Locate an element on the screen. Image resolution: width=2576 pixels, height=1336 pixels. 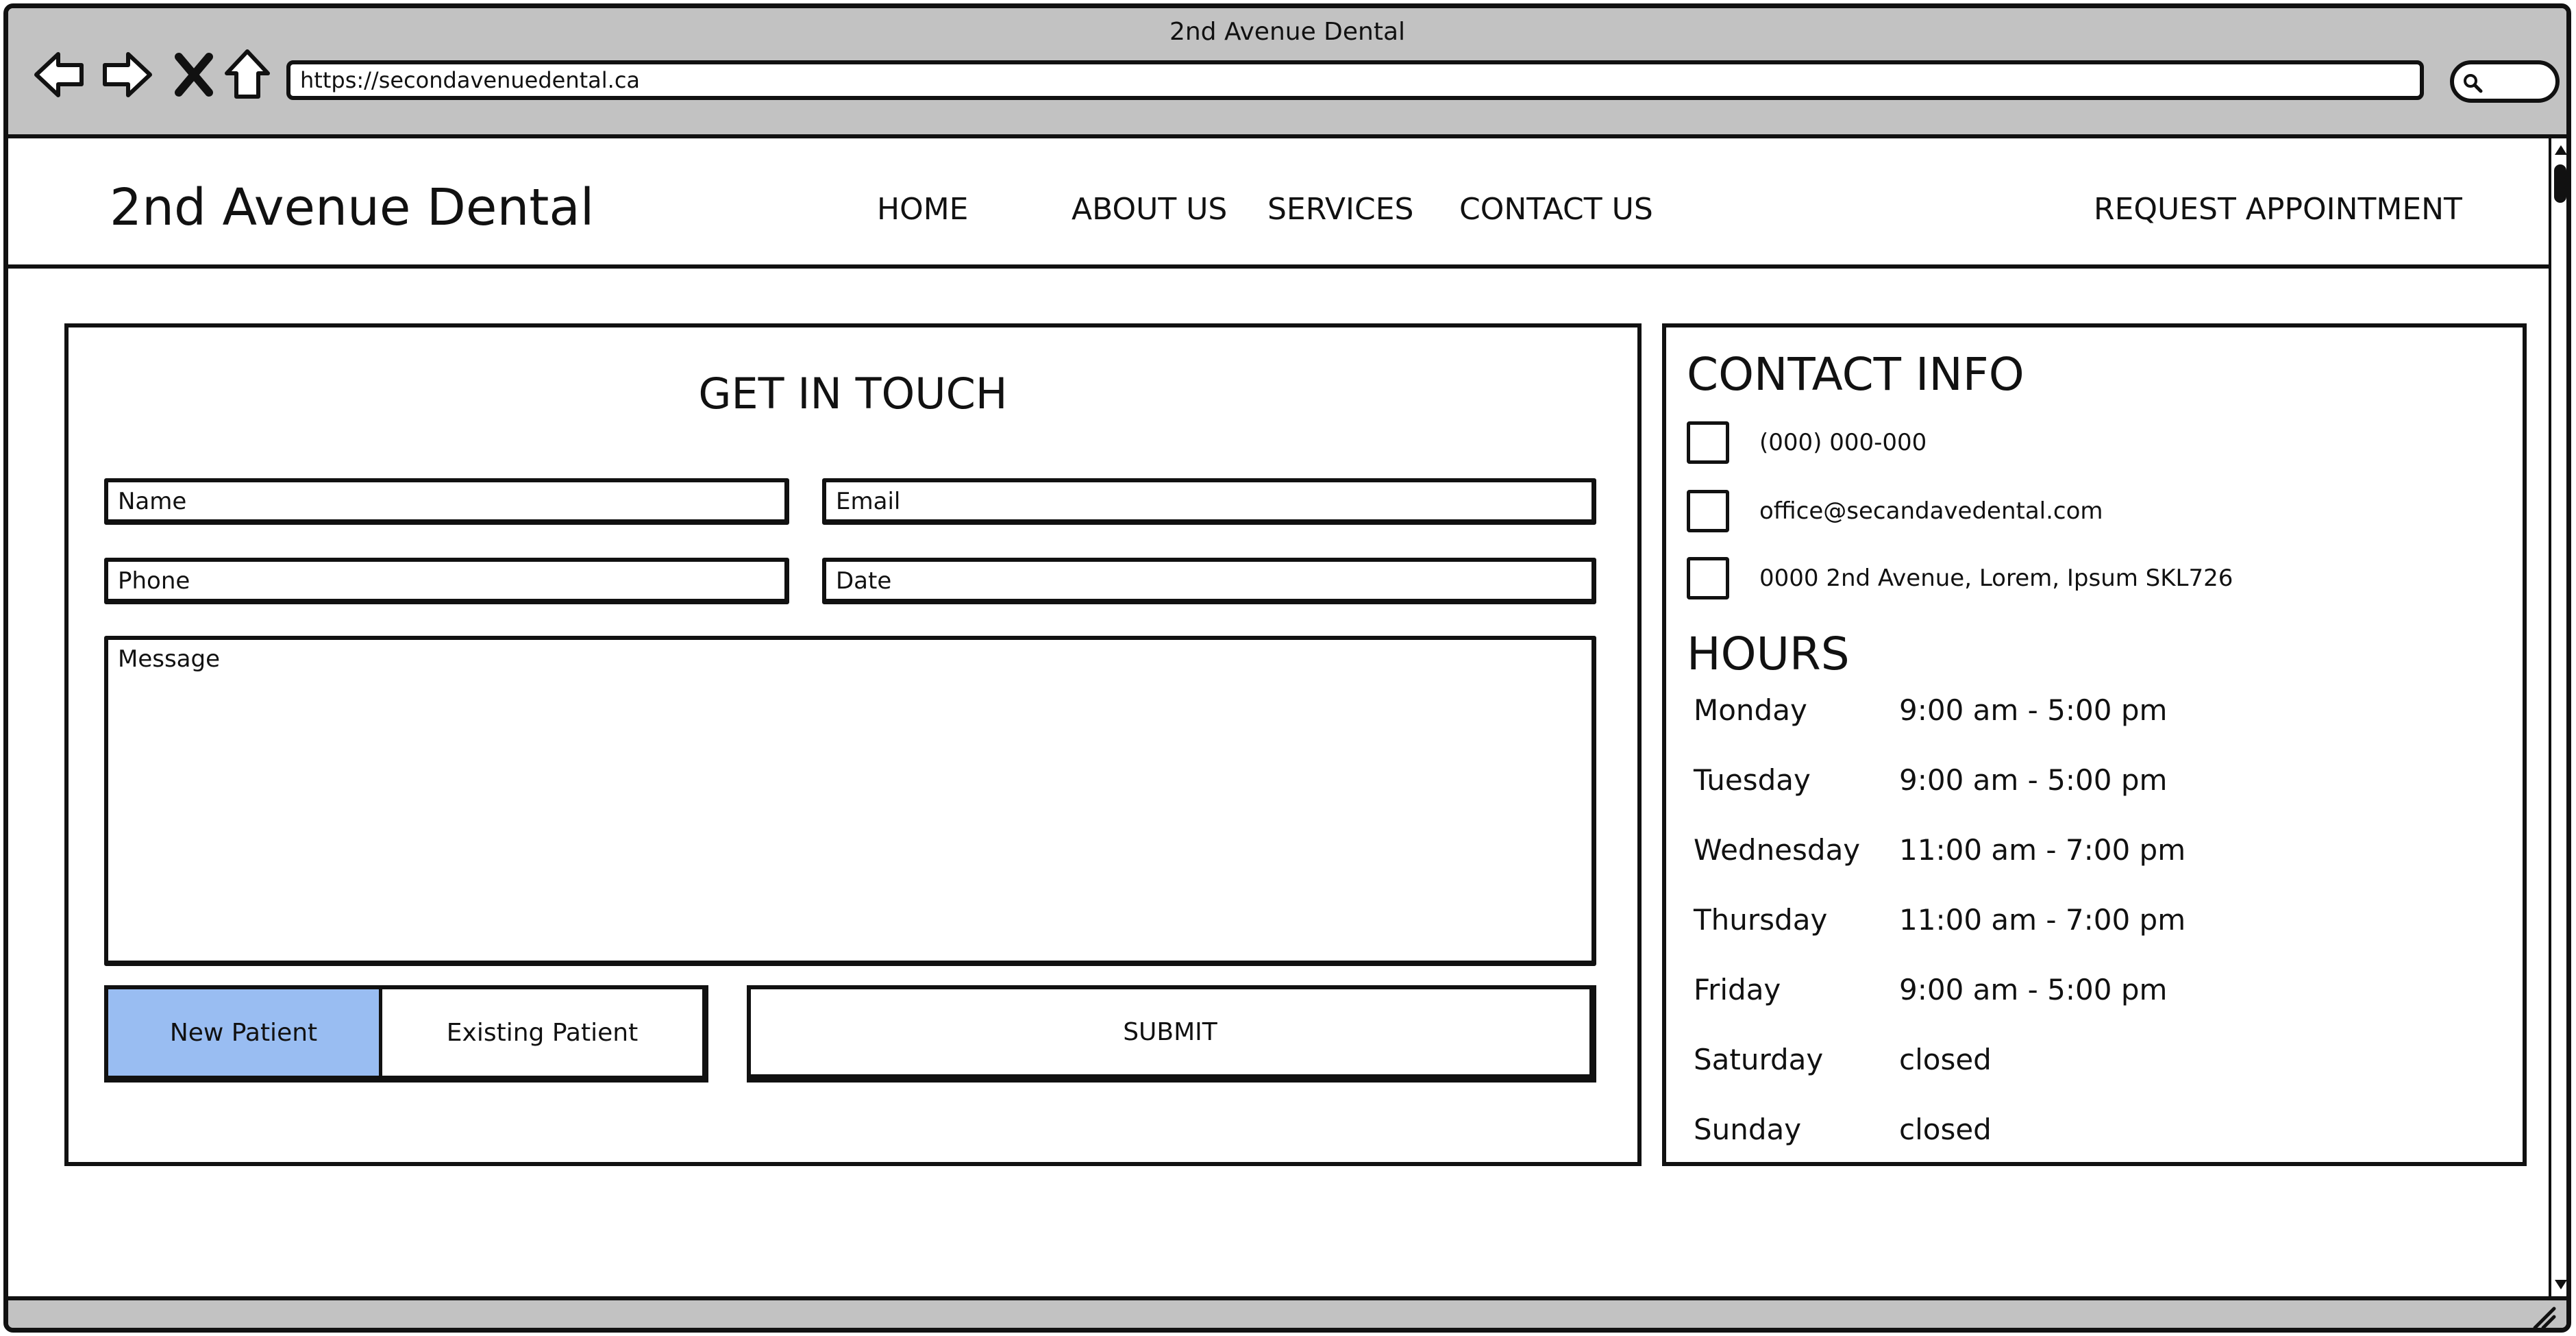
contact-email-row: office@secandavedental.com is located at coordinates (1895, 511).